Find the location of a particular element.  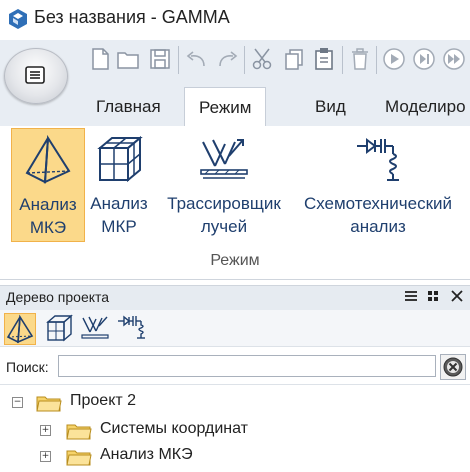

panel-dock-icon is located at coordinates (433, 296).